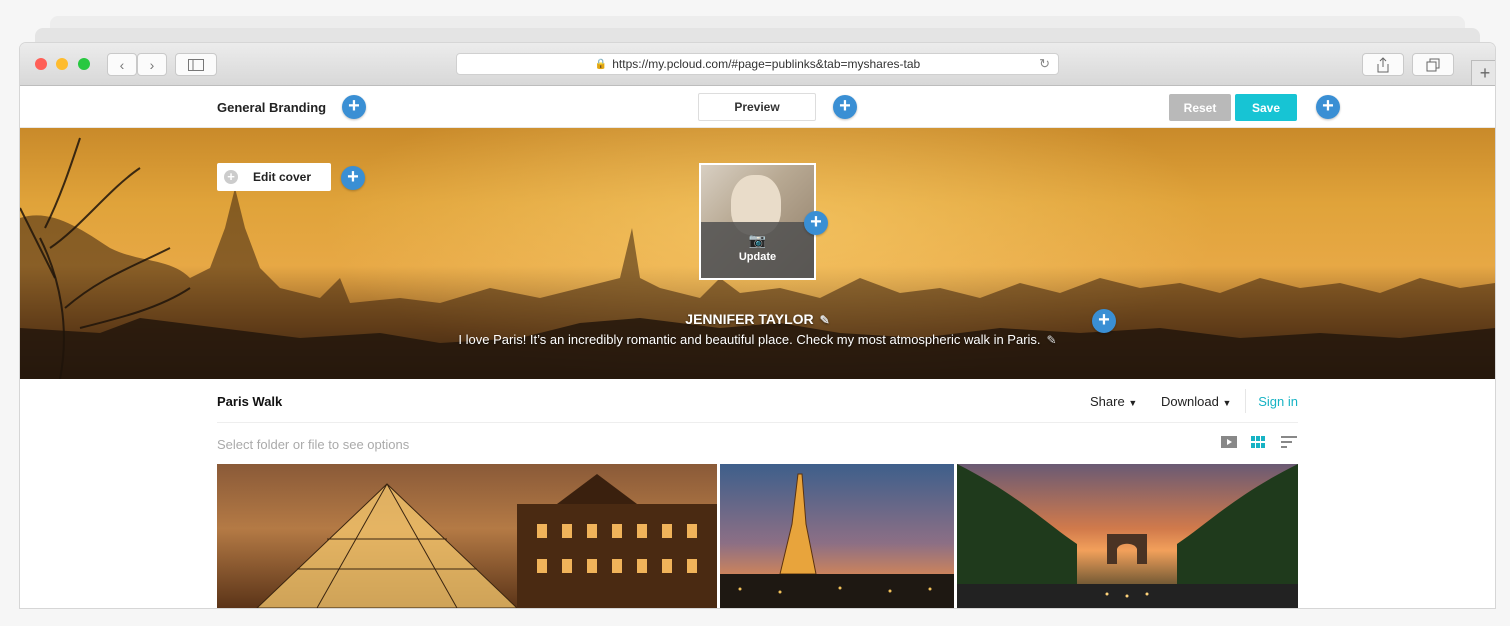 The height and width of the screenshot is (626, 1510). I want to click on share-icon, so click(1383, 64).